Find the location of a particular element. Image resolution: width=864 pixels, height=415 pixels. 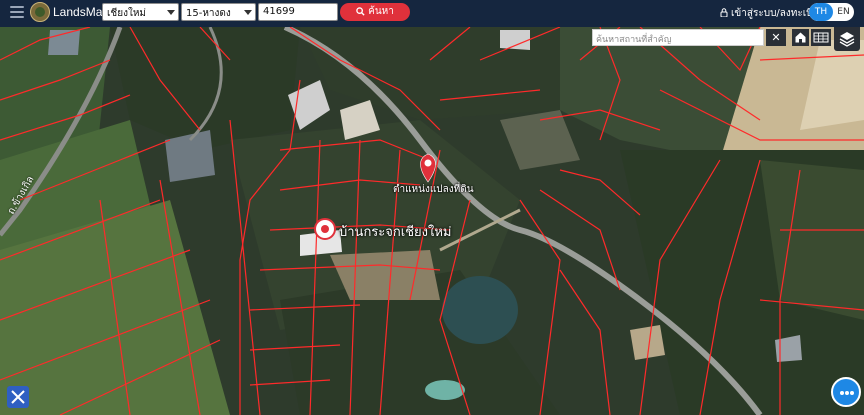

home-button is located at coordinates (800, 37).